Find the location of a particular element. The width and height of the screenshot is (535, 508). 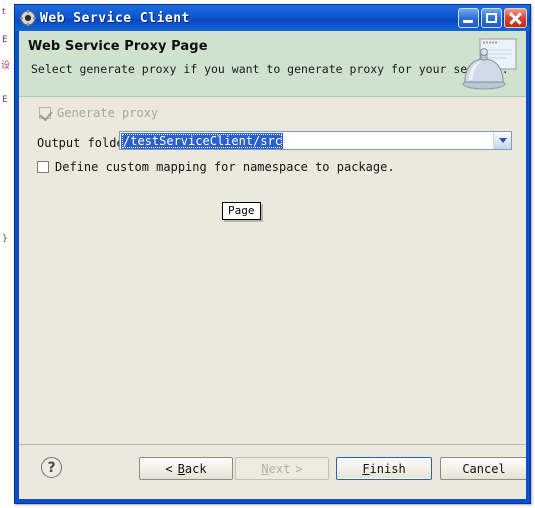

finish-button: Finish is located at coordinates (384, 468).